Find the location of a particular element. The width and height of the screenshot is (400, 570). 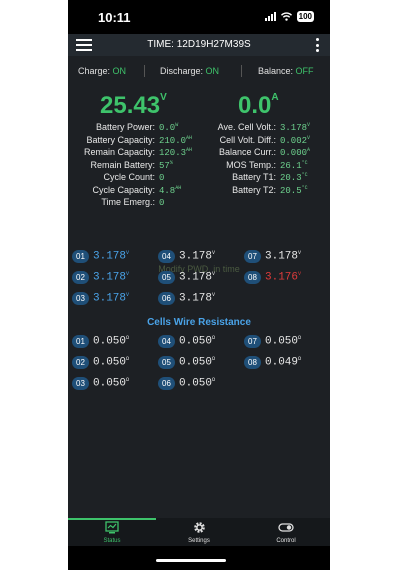

stat-number: 26.1 is located at coordinates (291, 165).